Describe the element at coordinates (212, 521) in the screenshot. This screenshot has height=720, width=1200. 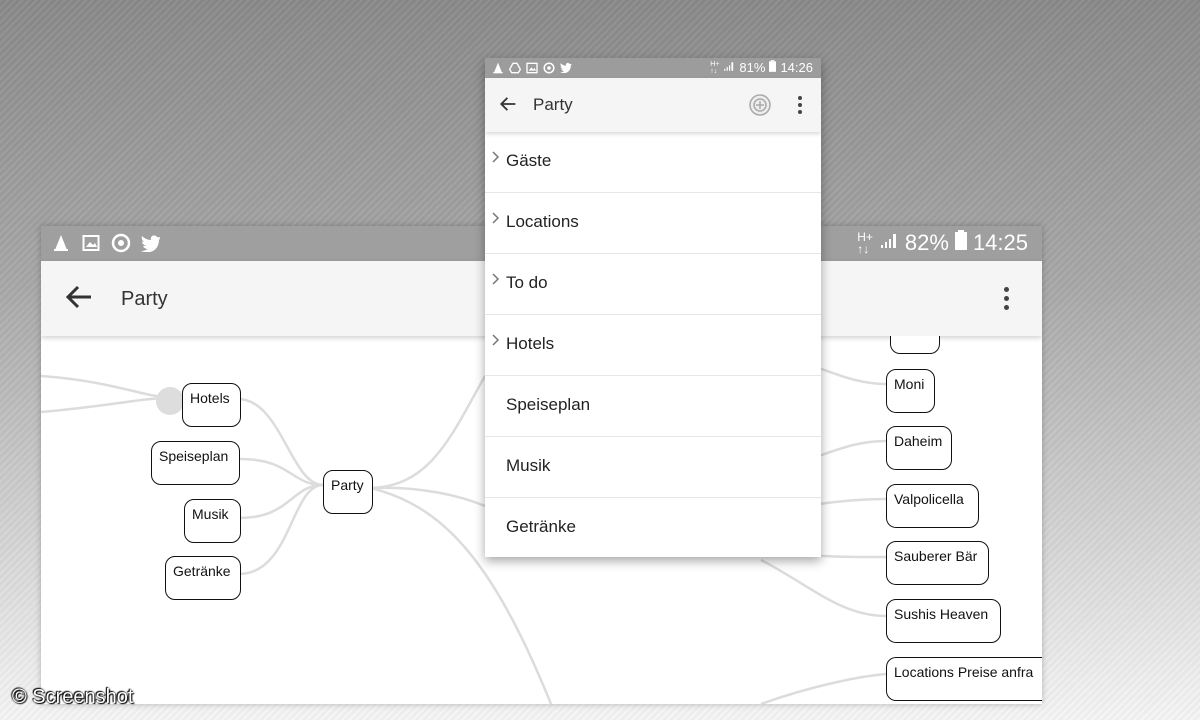
I see `mindmap-node-left: Musik` at that location.